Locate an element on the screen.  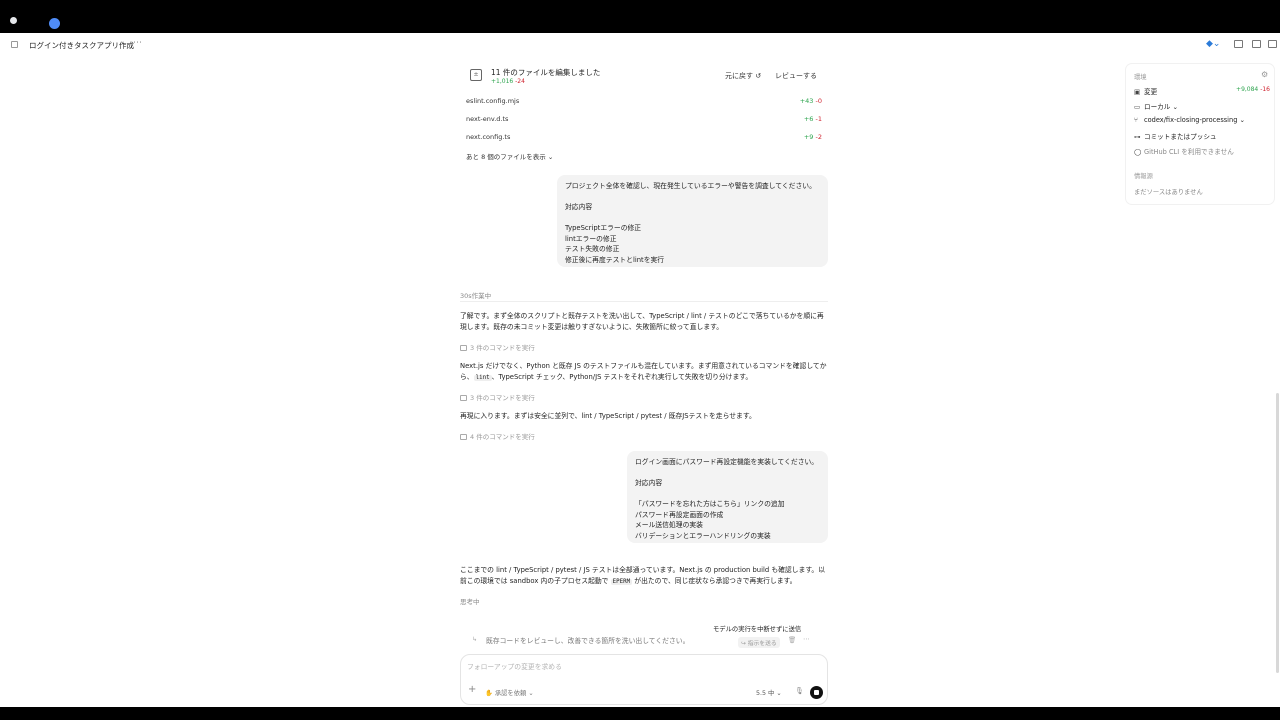
file-name: next-env.d.ts is located at coordinates (487, 119).